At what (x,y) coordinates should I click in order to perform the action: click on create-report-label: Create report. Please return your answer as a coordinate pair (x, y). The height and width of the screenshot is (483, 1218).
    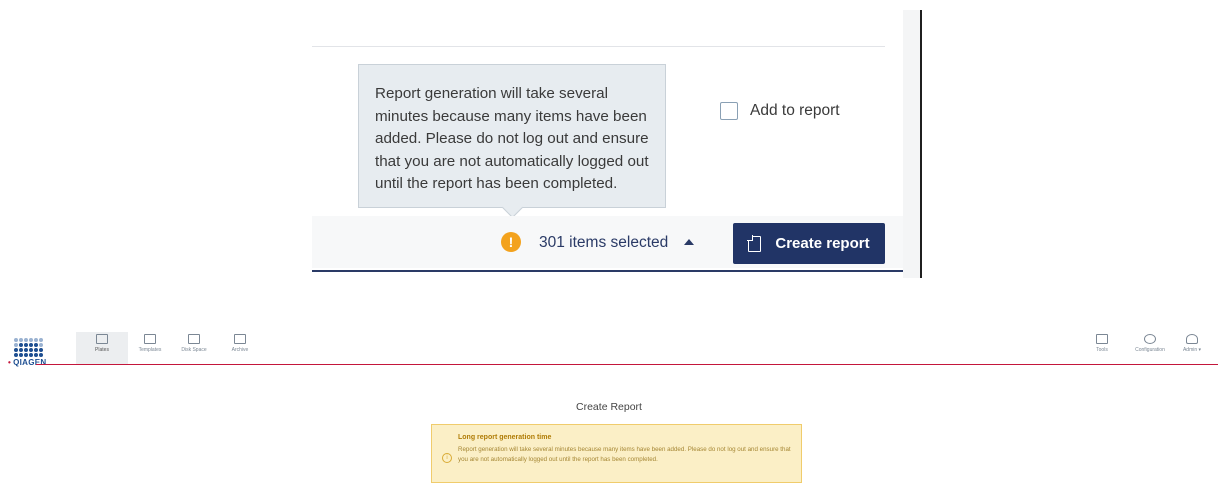
    Looking at the image, I should click on (822, 243).